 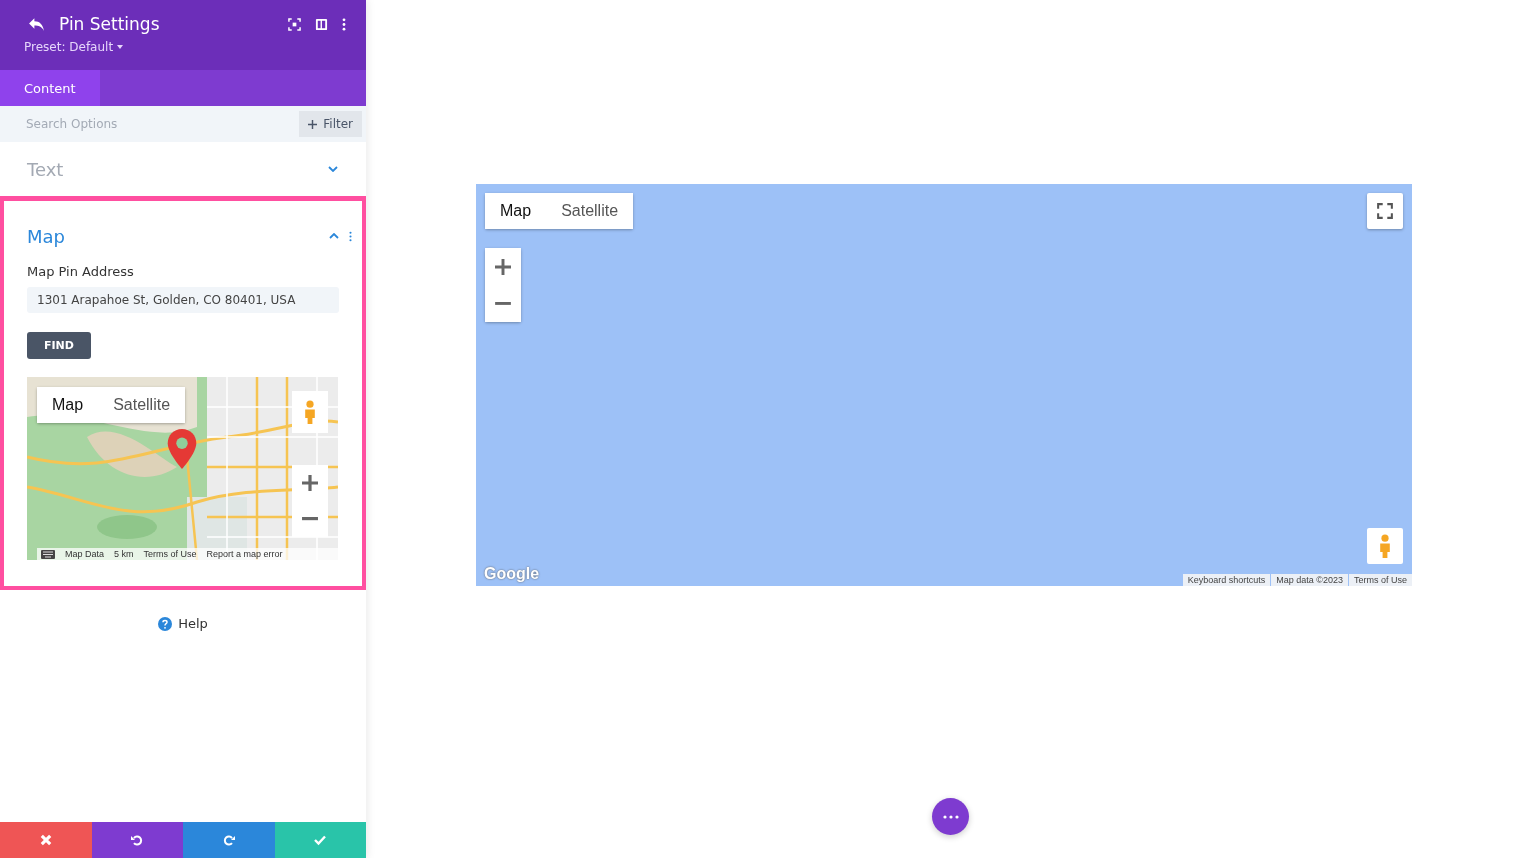 What do you see at coordinates (36, 24) in the screenshot?
I see `back-icon` at bounding box center [36, 24].